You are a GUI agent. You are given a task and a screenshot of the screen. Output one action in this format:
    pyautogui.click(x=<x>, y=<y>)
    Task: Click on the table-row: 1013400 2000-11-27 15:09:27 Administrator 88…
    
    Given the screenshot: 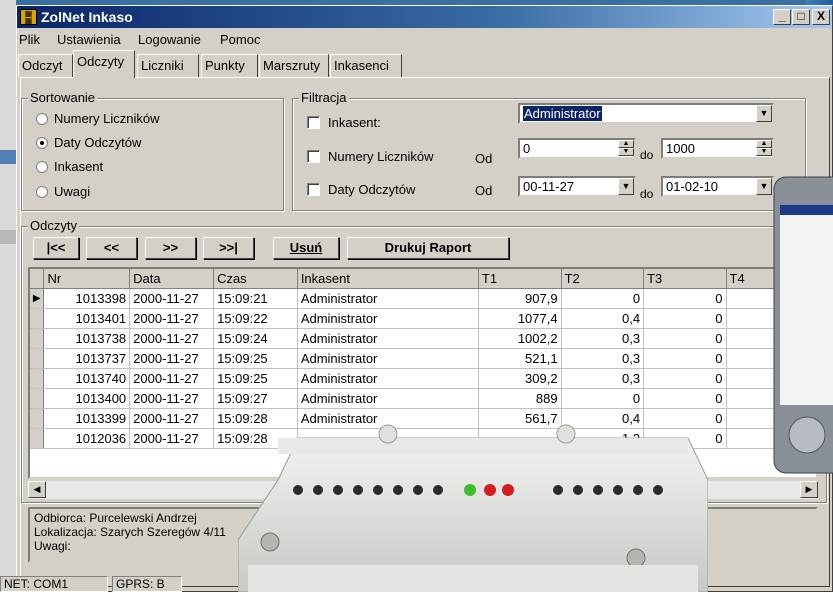 What is the action you would take?
    pyautogui.click(x=423, y=398)
    